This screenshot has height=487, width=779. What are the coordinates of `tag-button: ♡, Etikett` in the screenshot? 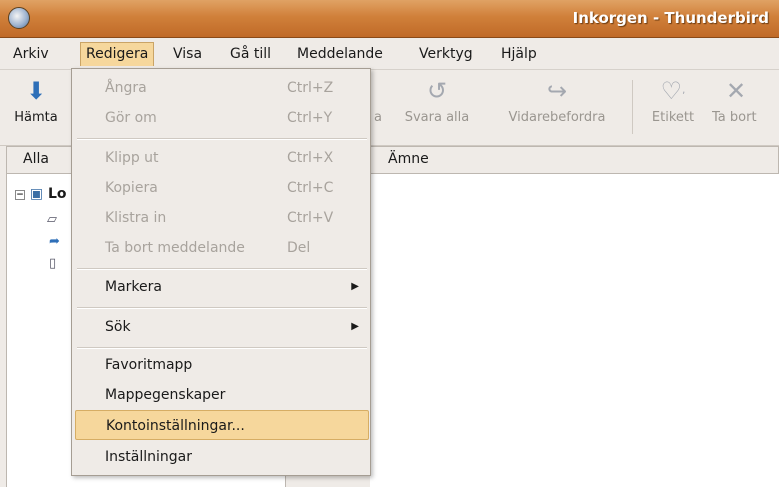 It's located at (673, 100).